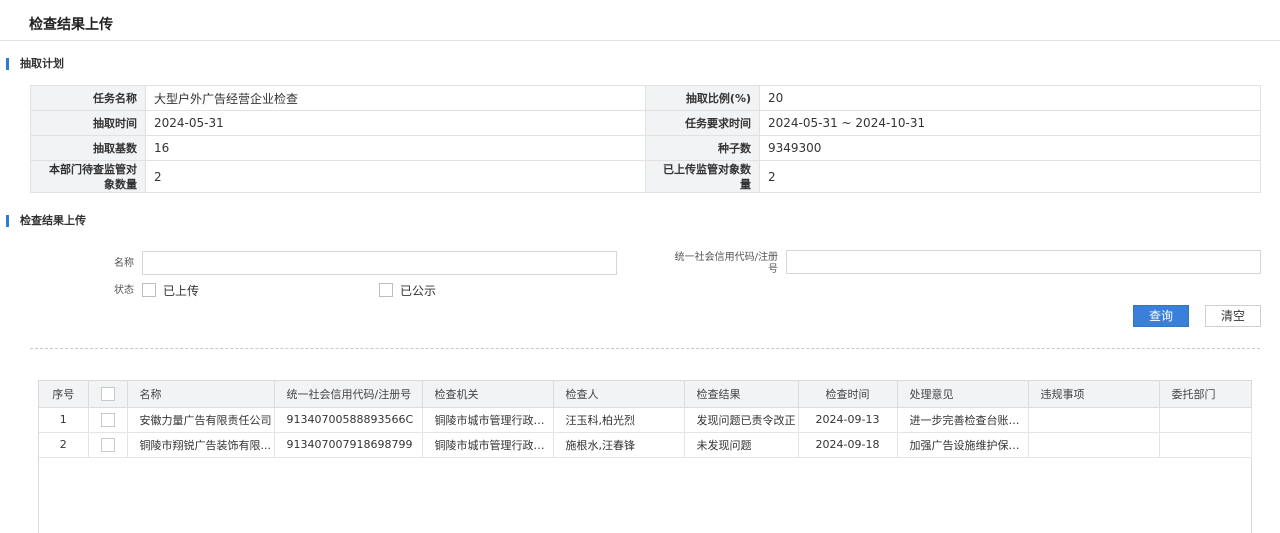  I want to click on row-inspector: 汪玉科,柏光烈, so click(619, 420).